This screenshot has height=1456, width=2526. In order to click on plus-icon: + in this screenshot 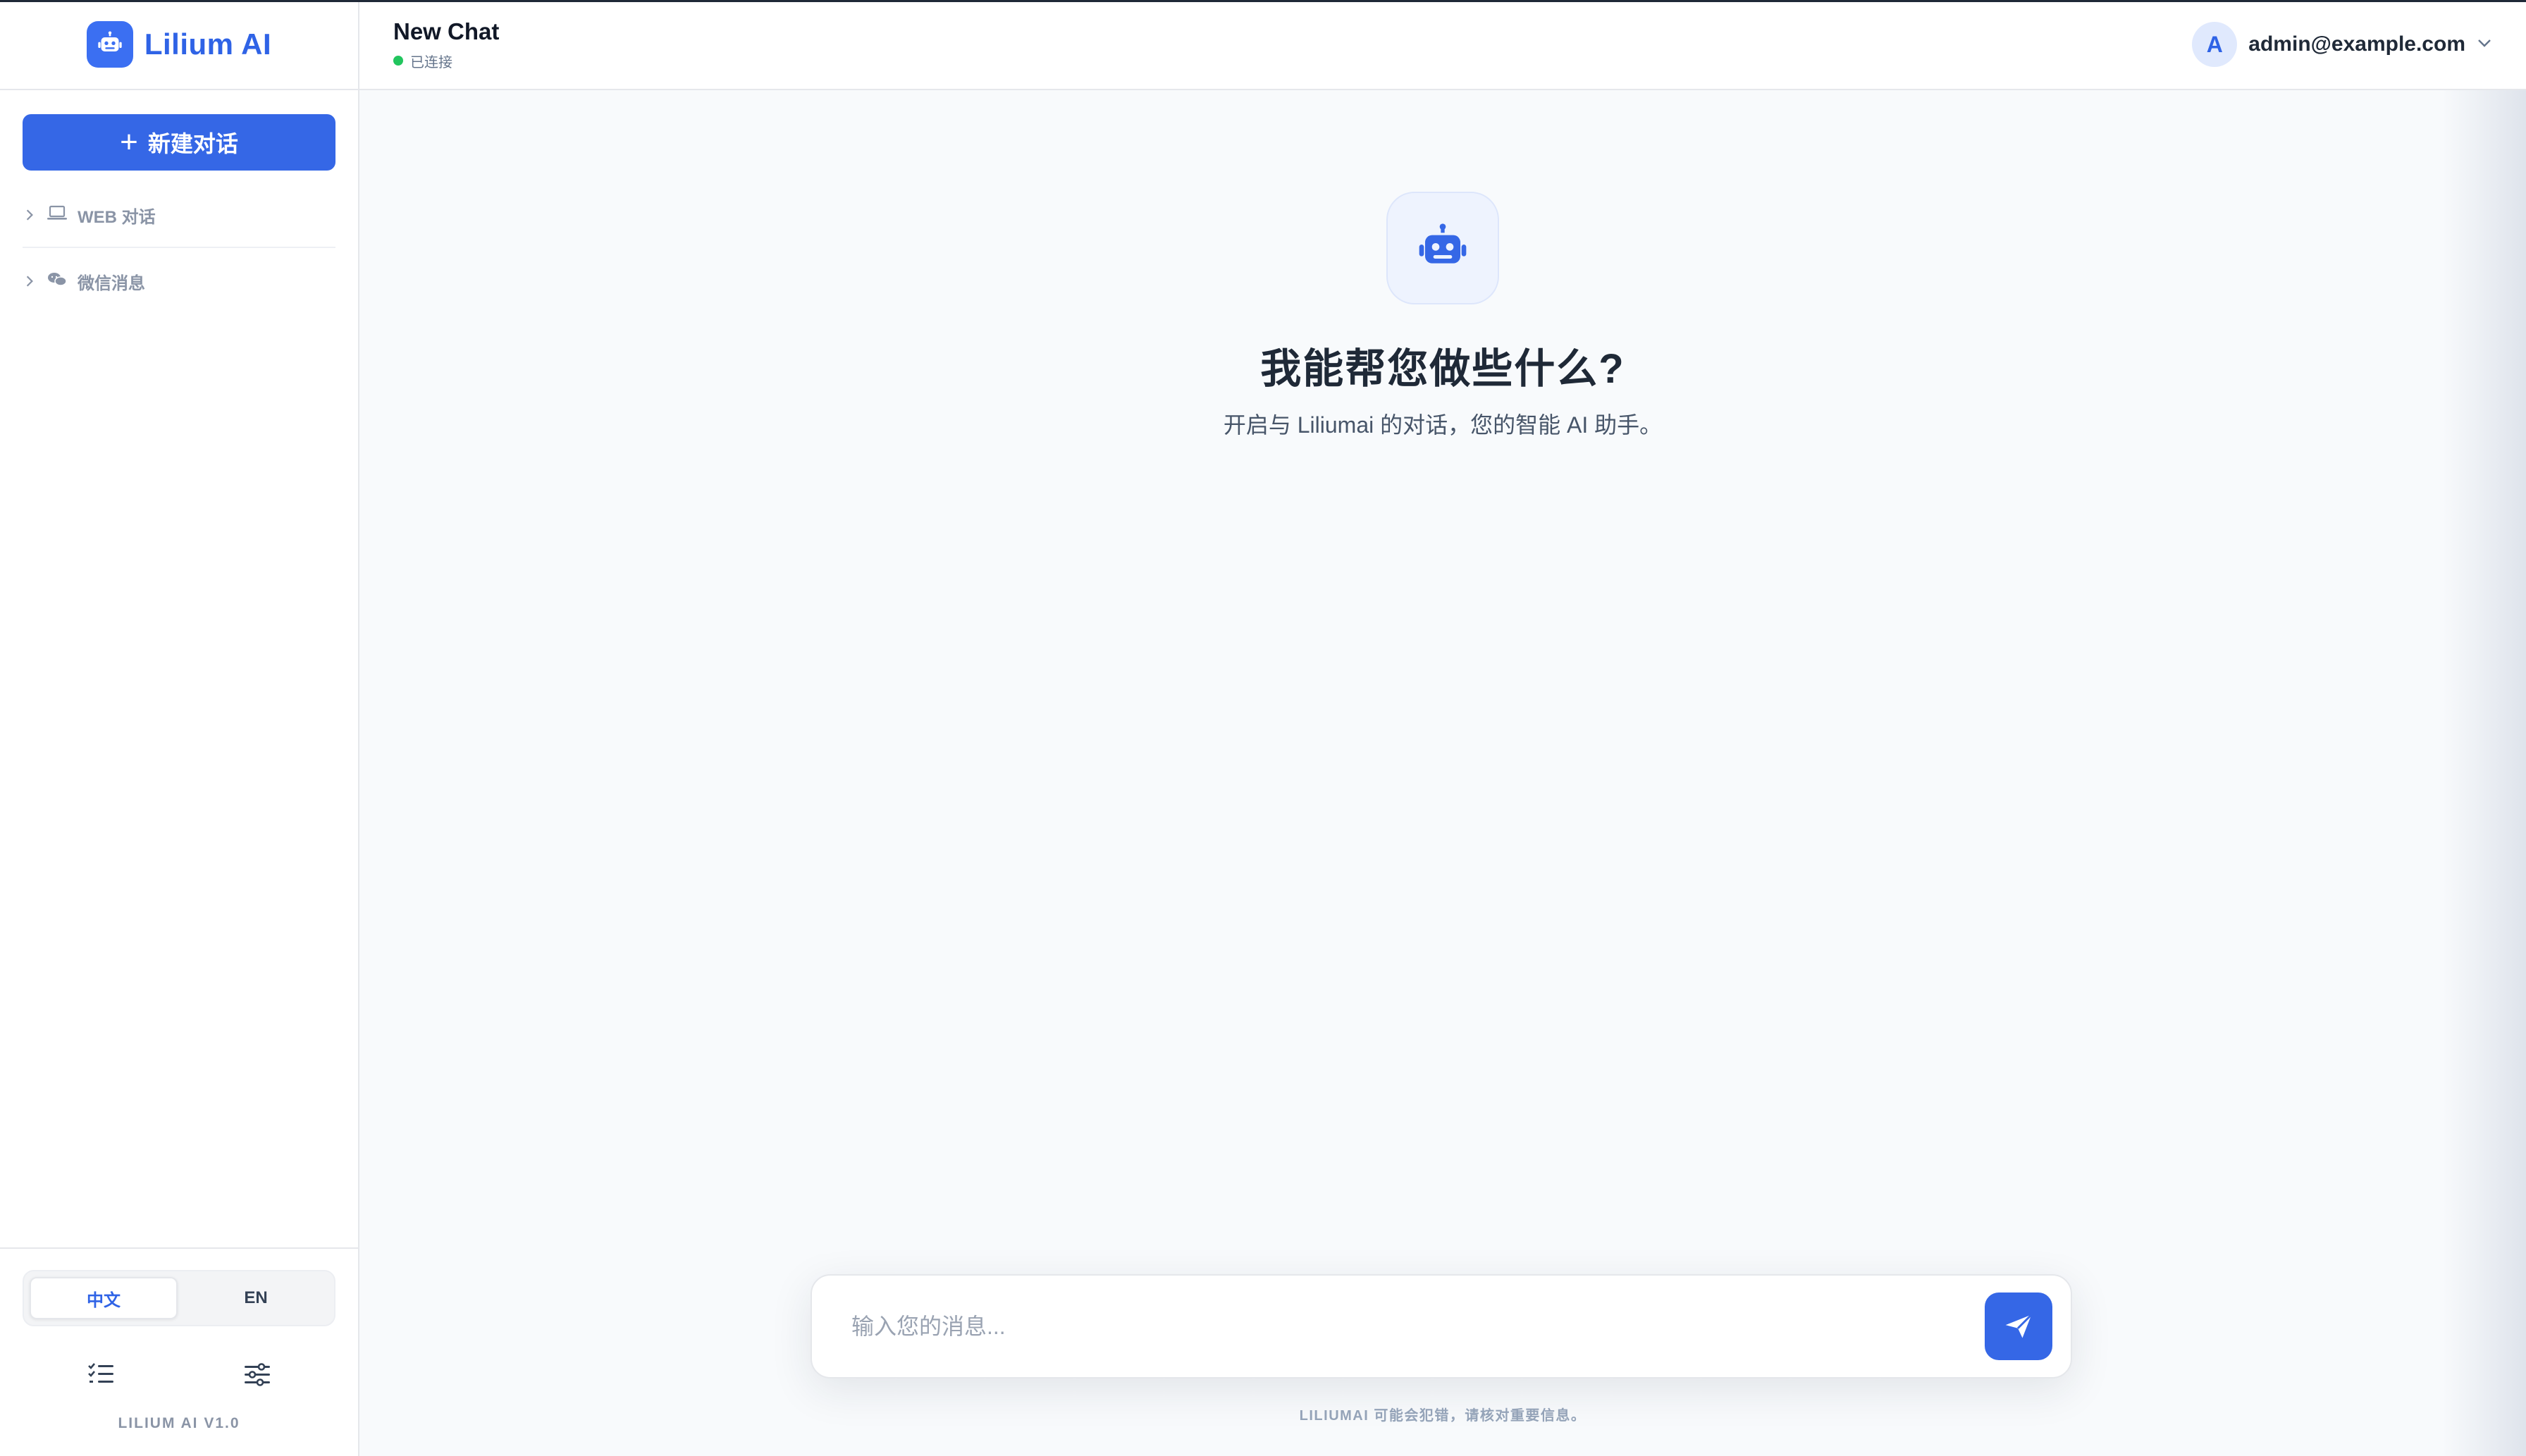, I will do `click(129, 142)`.